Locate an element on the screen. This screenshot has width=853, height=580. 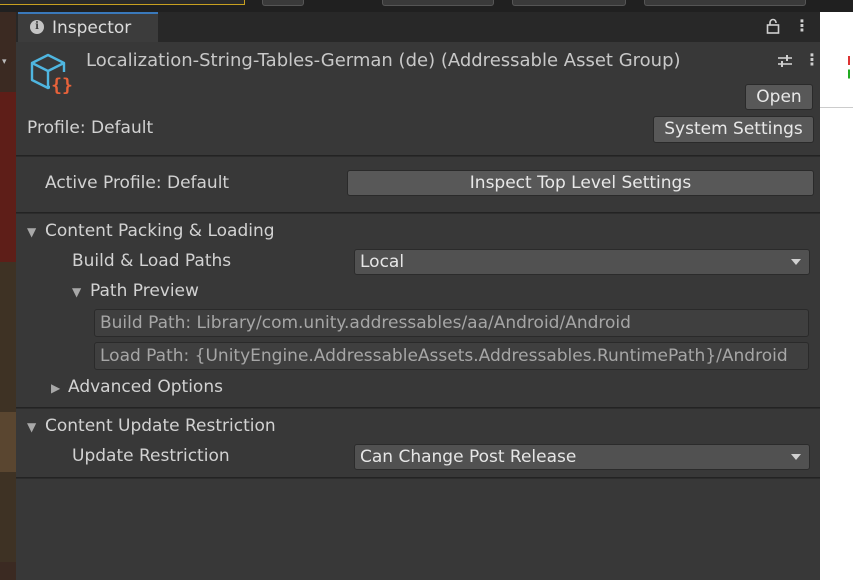
tab-inspector: i Inspector is located at coordinates (88, 27).